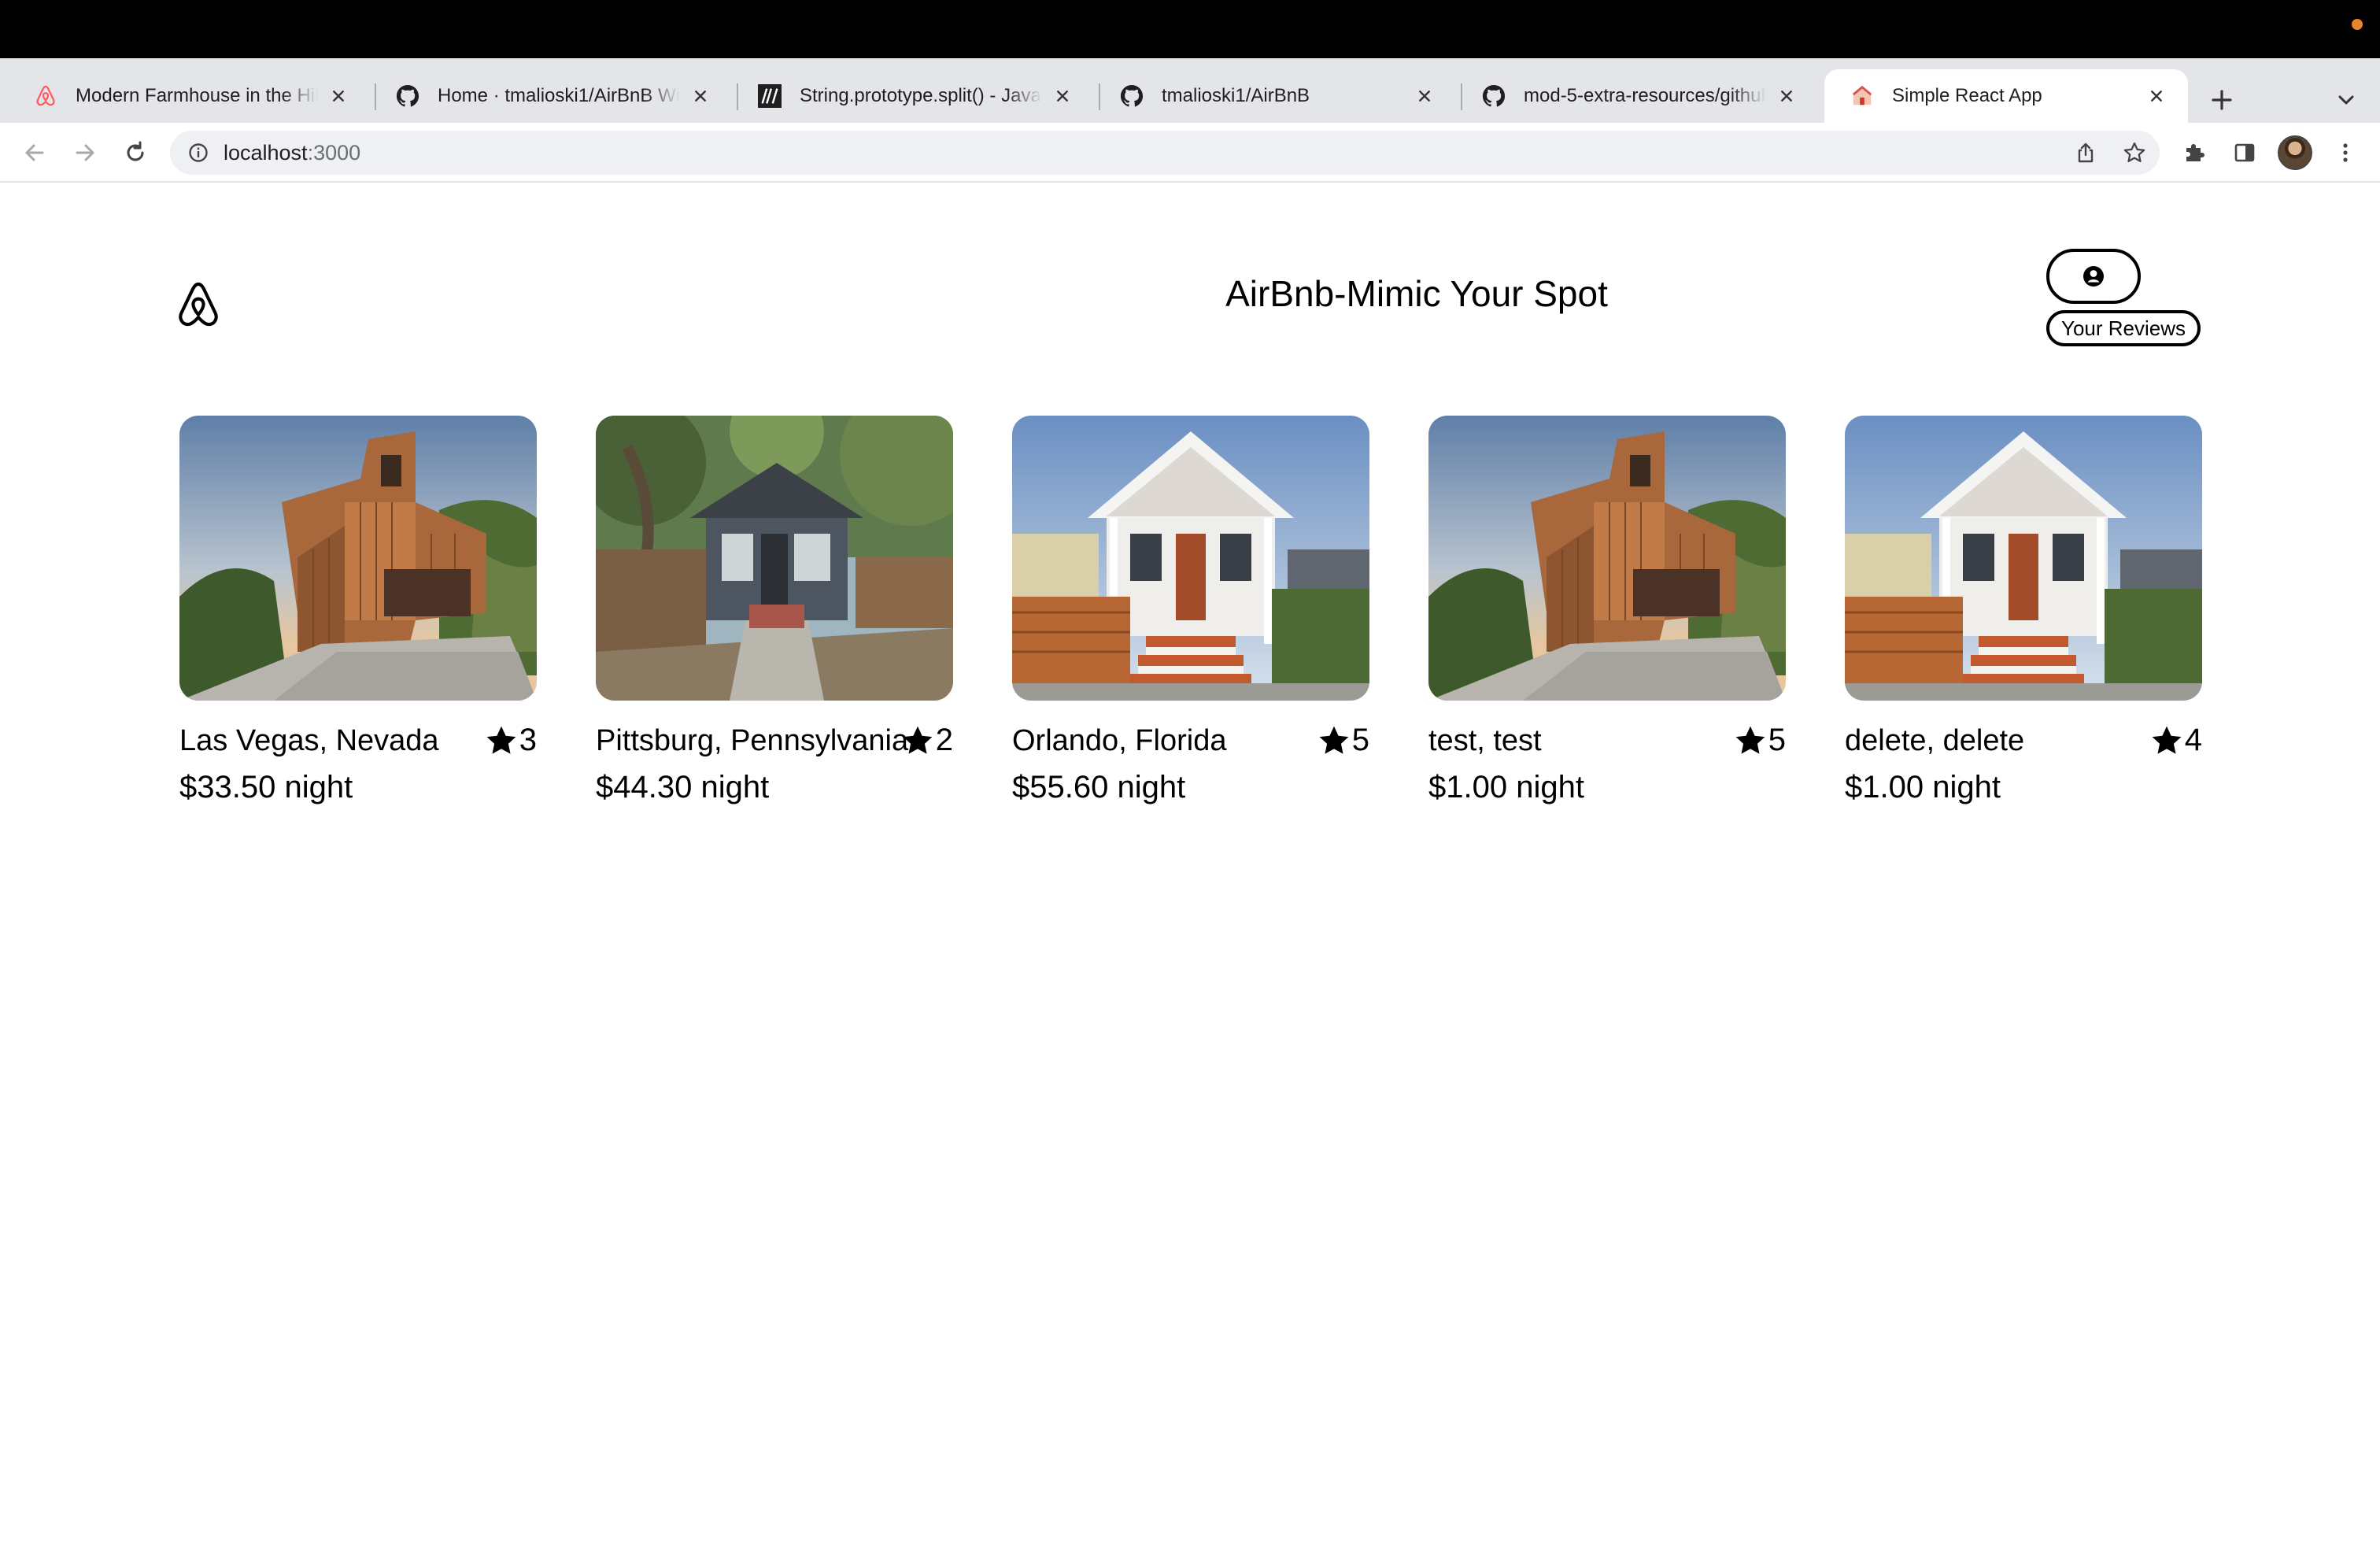  I want to click on arrow-left-icon, so click(34, 152).